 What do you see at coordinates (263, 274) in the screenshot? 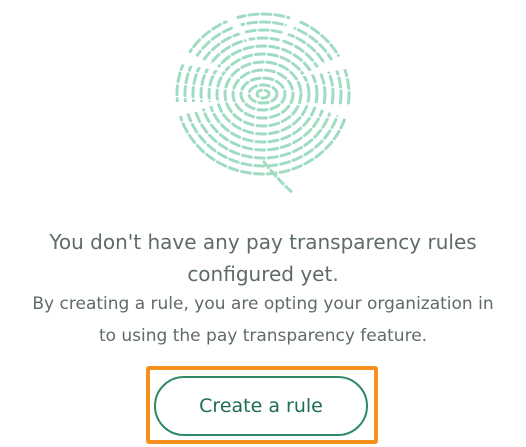
I see `empty-state-headline-line2: configured yet.` at bounding box center [263, 274].